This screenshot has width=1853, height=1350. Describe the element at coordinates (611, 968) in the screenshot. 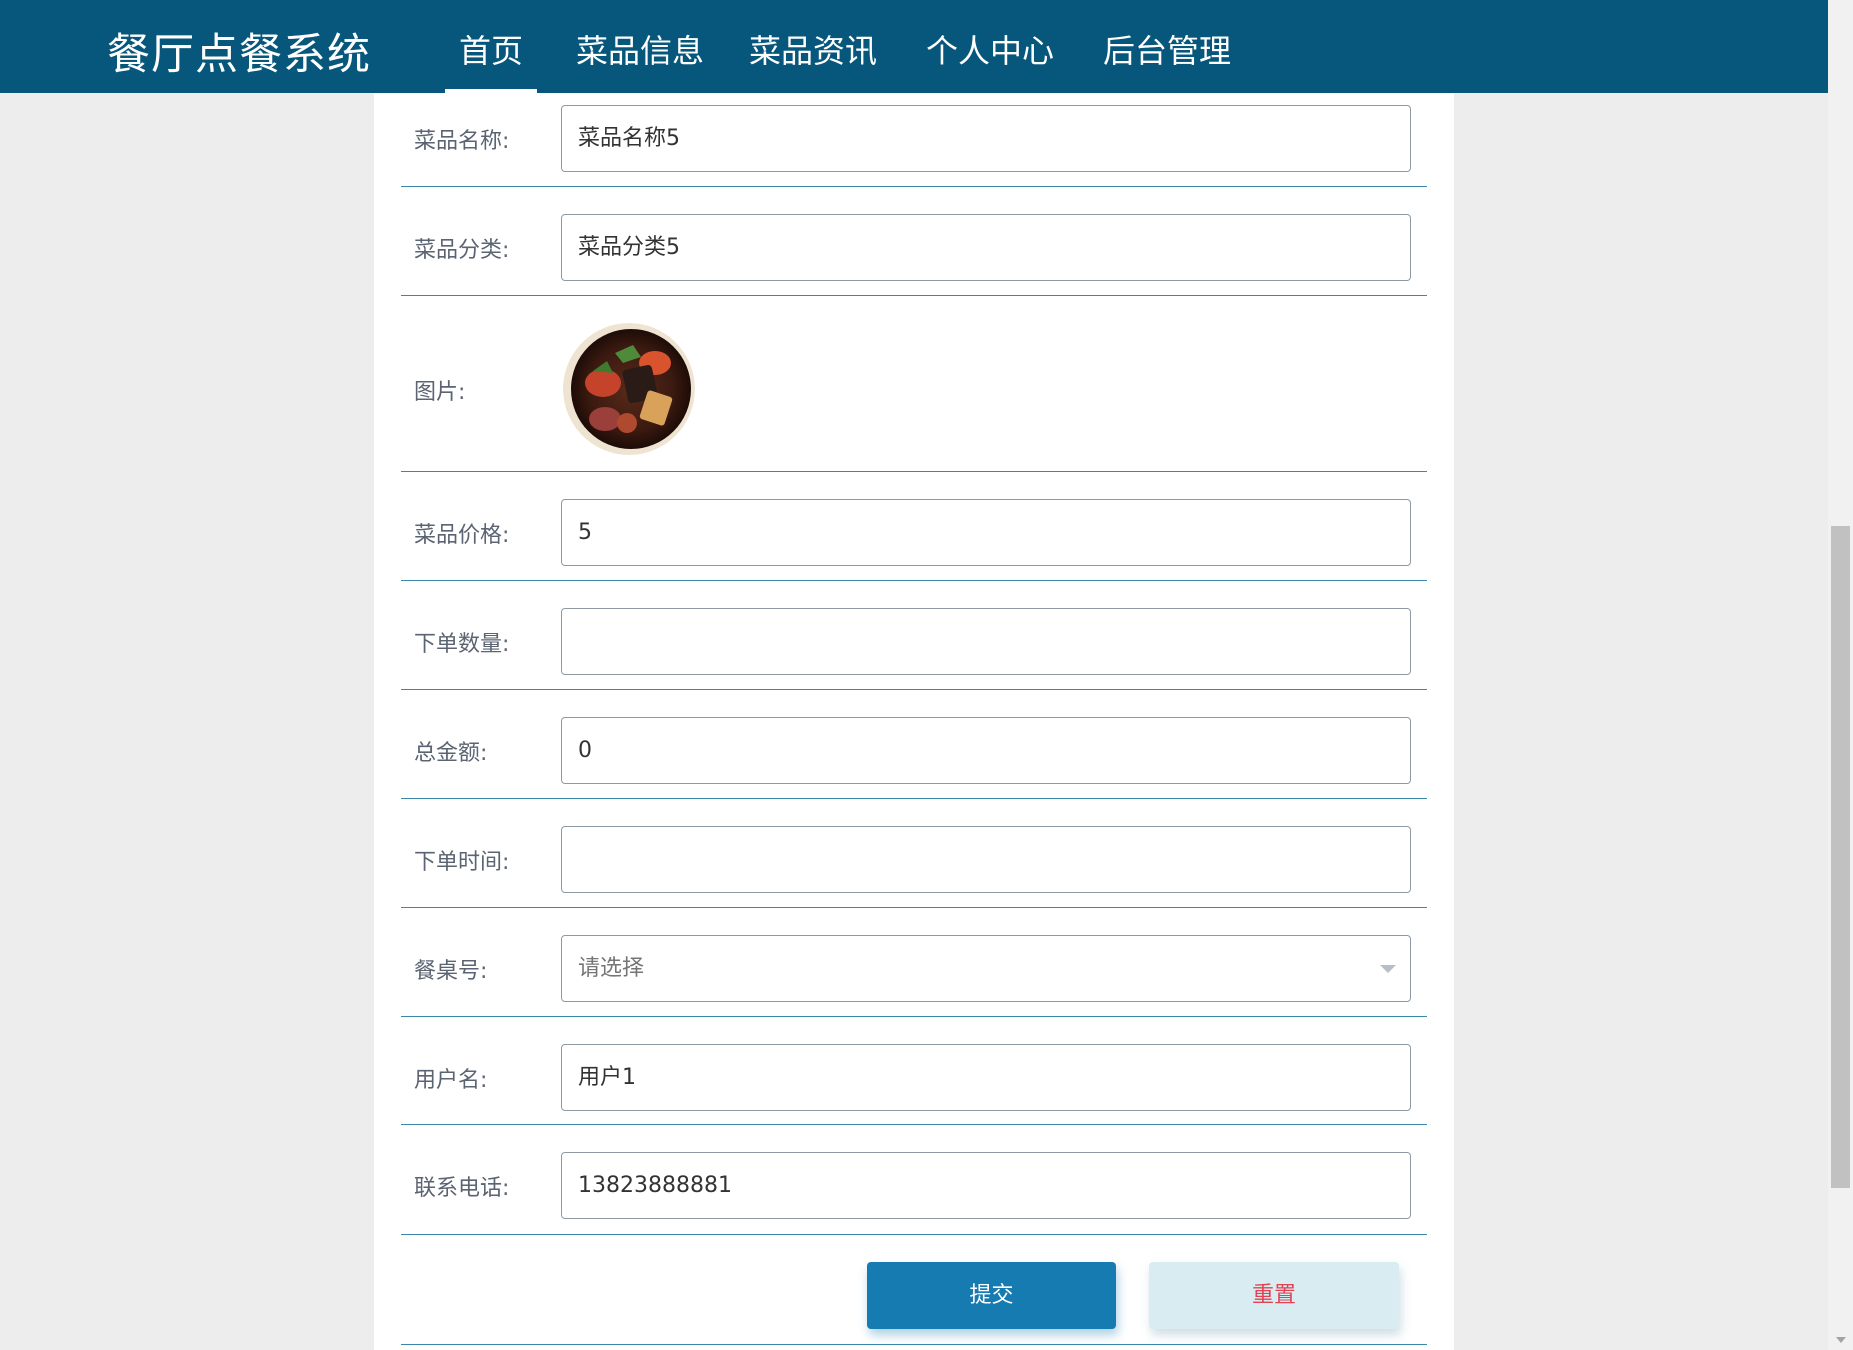

I see `table-no-placeholder: 请选择` at that location.